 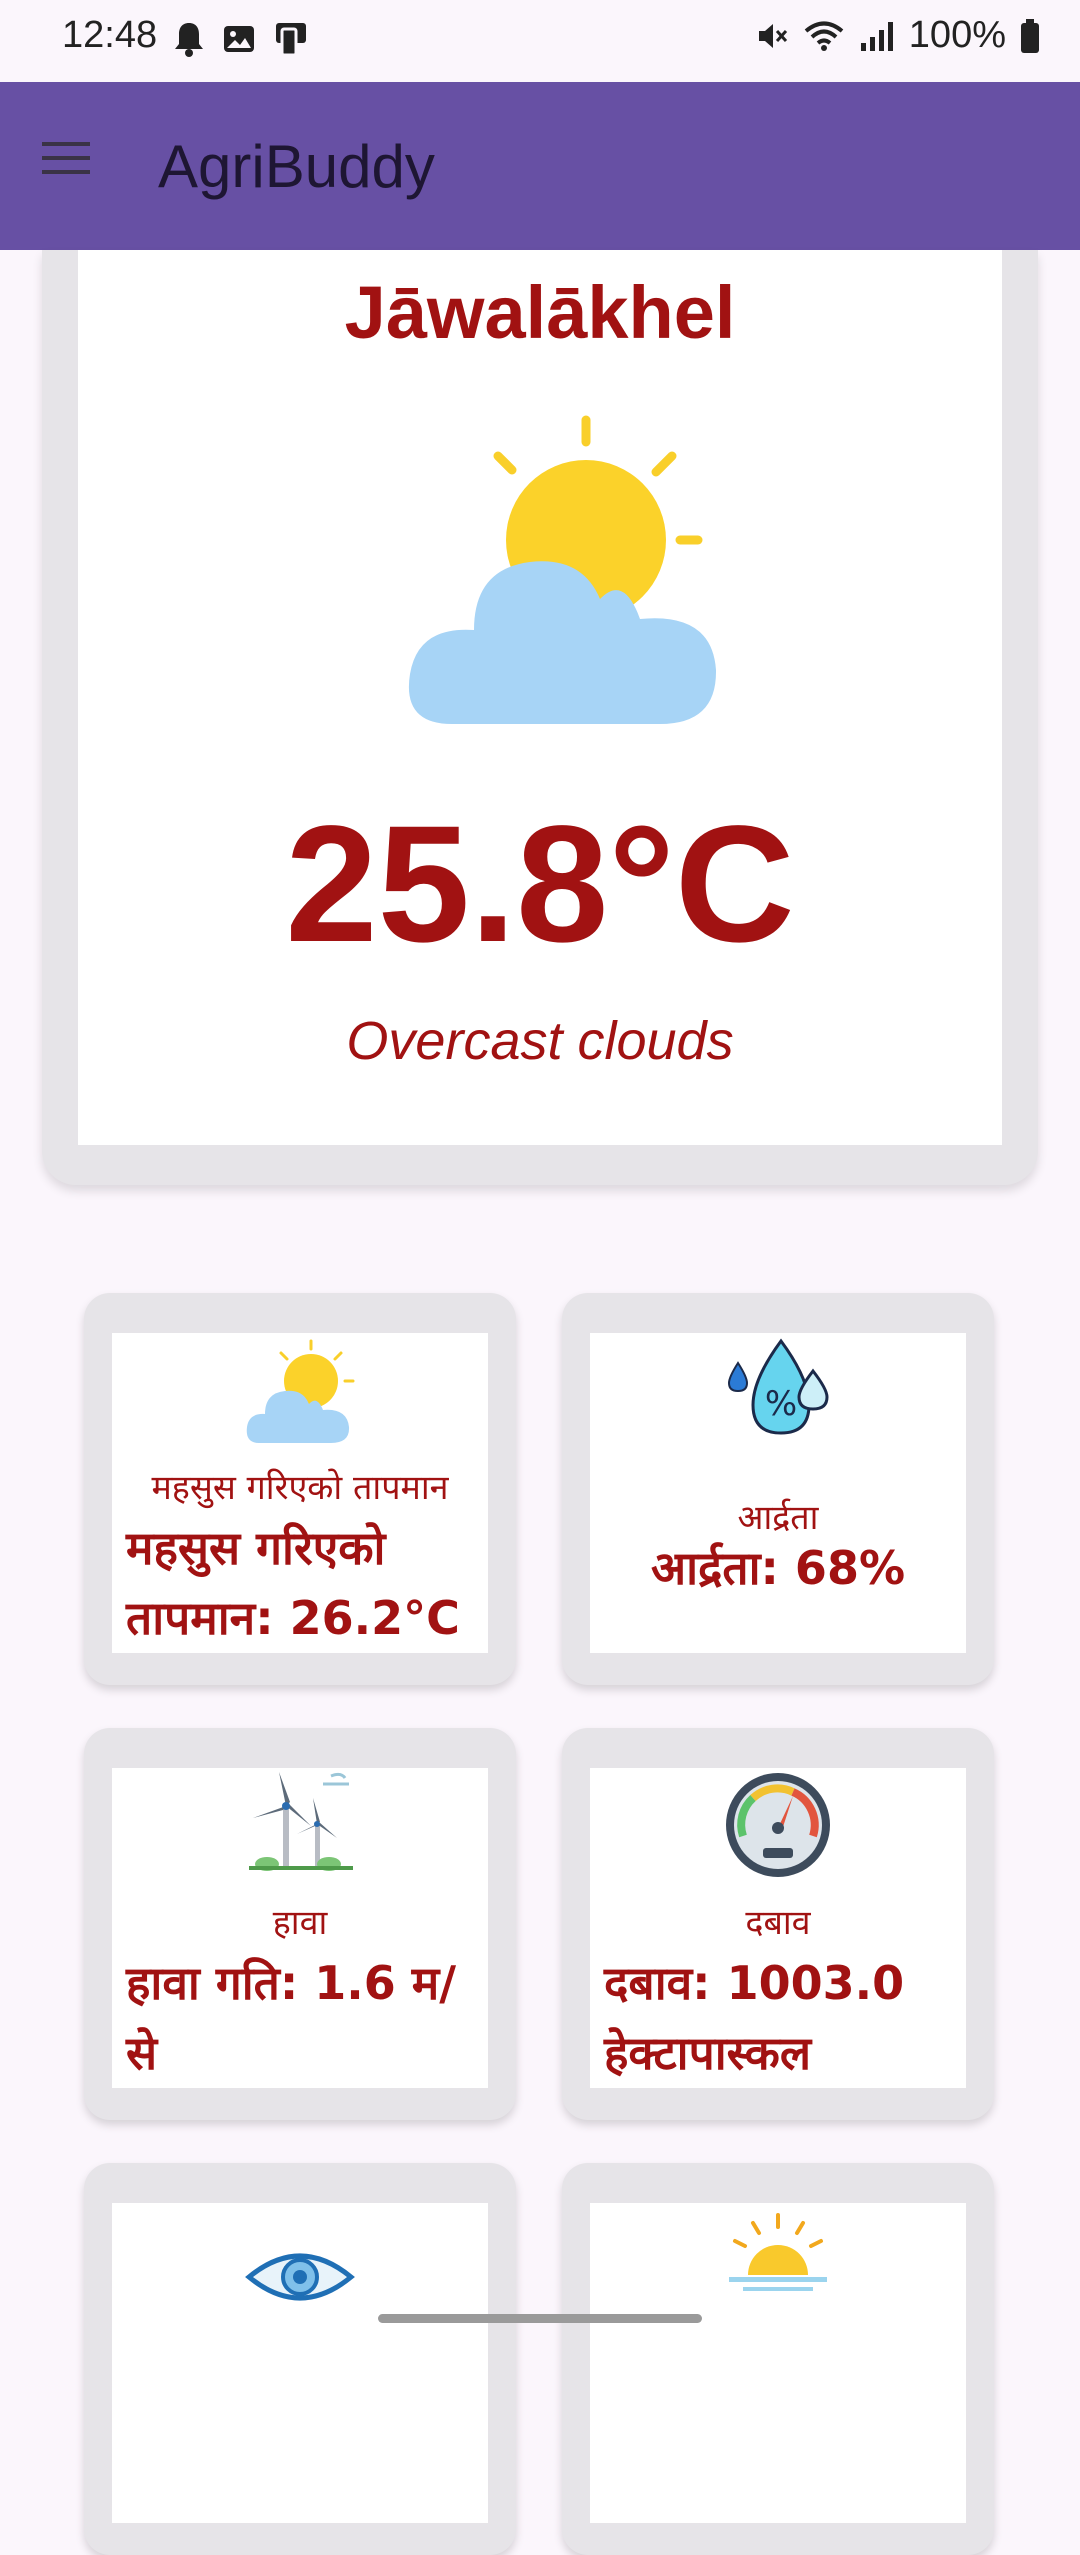 What do you see at coordinates (540, 1041) in the screenshot?
I see `weather-condition: Overcast clouds` at bounding box center [540, 1041].